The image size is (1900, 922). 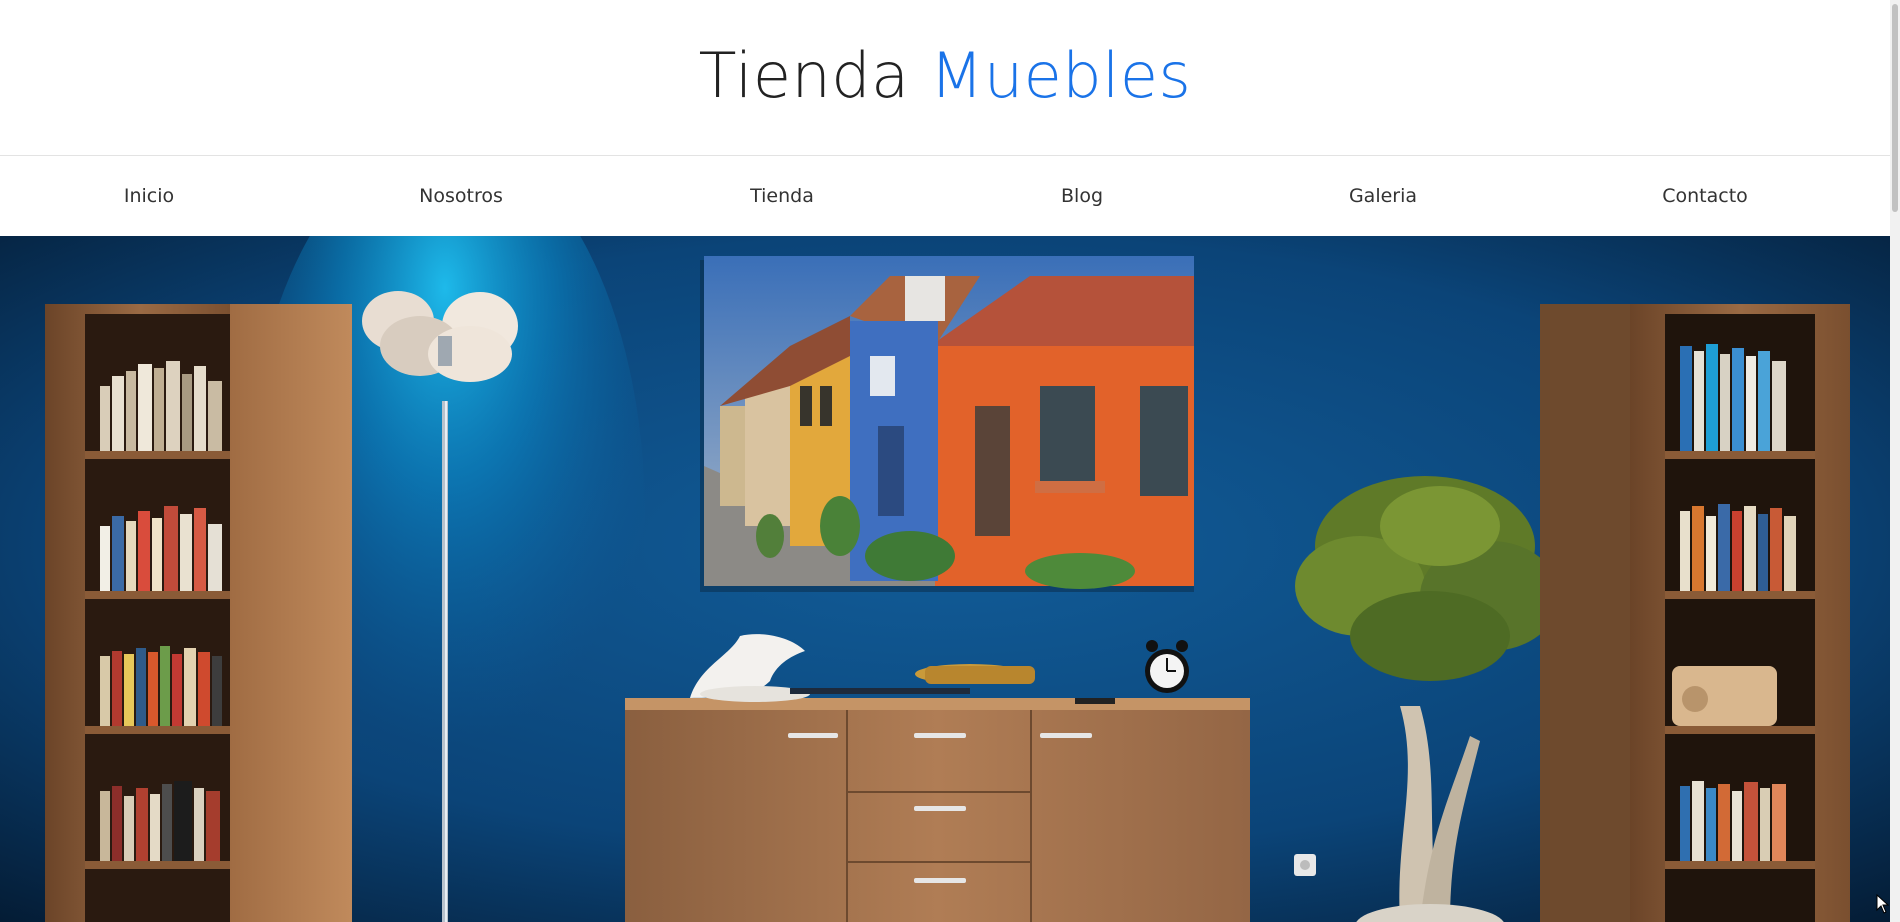 What do you see at coordinates (937, 810) in the screenshot?
I see `sideboard` at bounding box center [937, 810].